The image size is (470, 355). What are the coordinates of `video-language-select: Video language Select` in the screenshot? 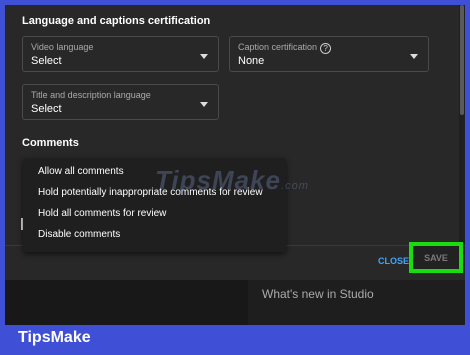 It's located at (120, 54).